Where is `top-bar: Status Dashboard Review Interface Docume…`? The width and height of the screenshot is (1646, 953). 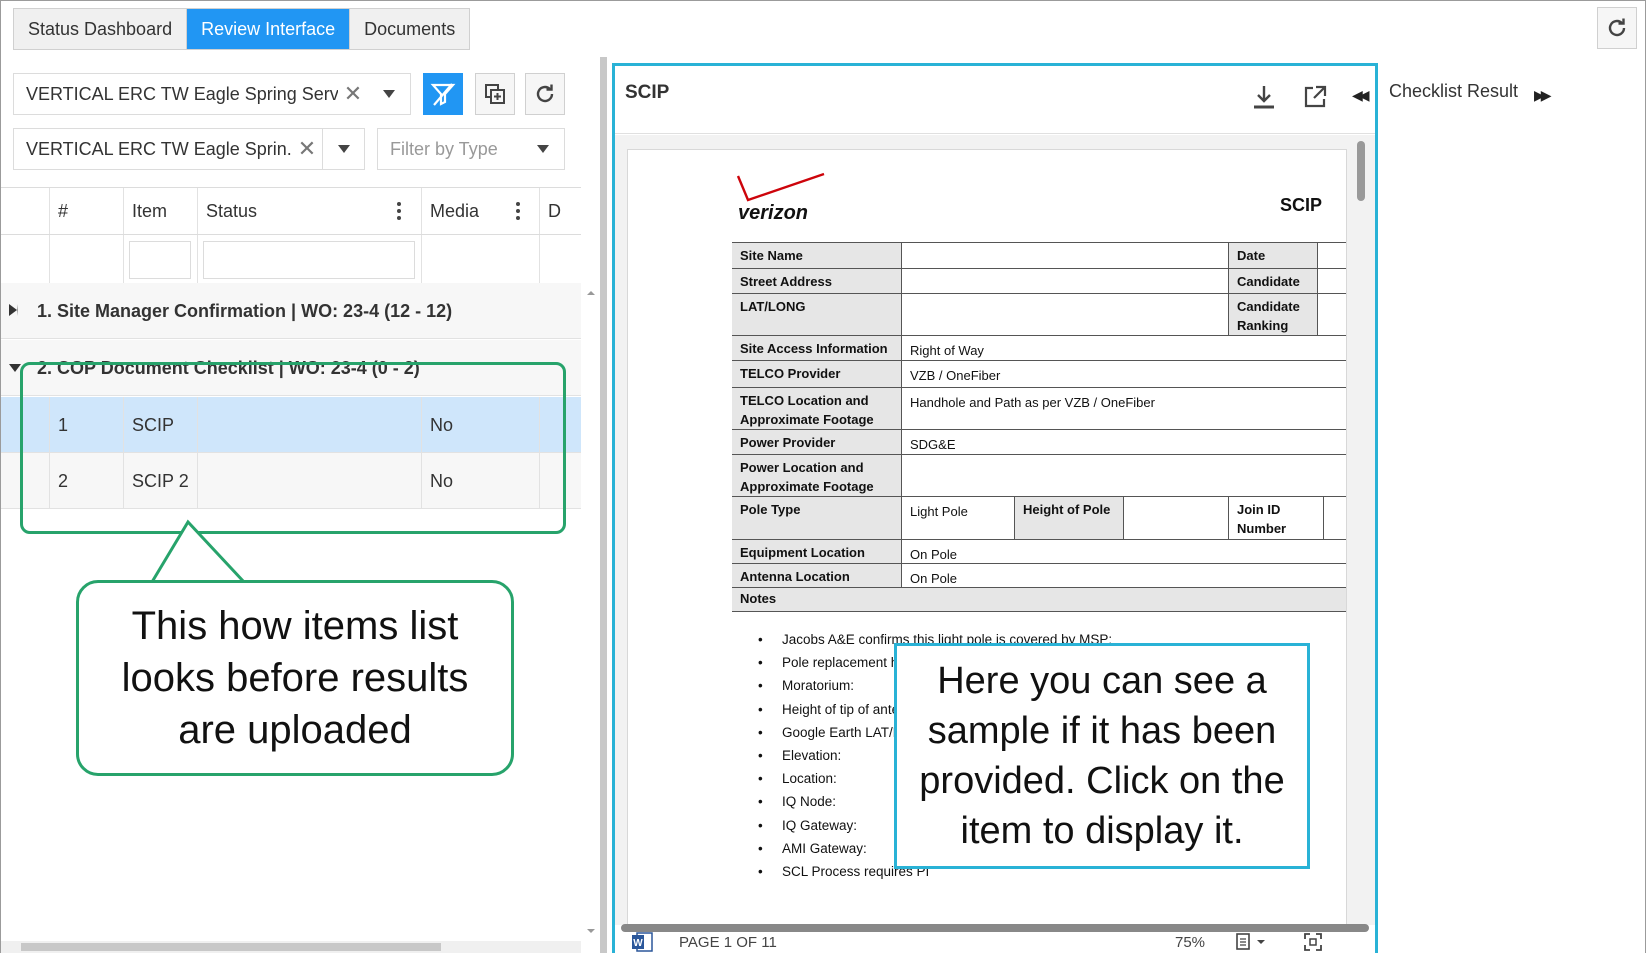
top-bar: Status Dashboard Review Interface Docume… is located at coordinates (823, 28).